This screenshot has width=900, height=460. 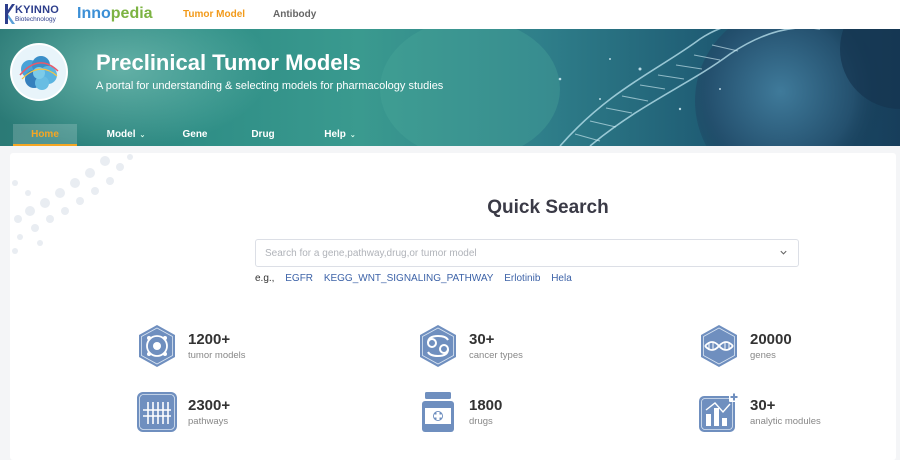 What do you see at coordinates (548, 207) in the screenshot?
I see `quick-search-title: Quick Search` at bounding box center [548, 207].